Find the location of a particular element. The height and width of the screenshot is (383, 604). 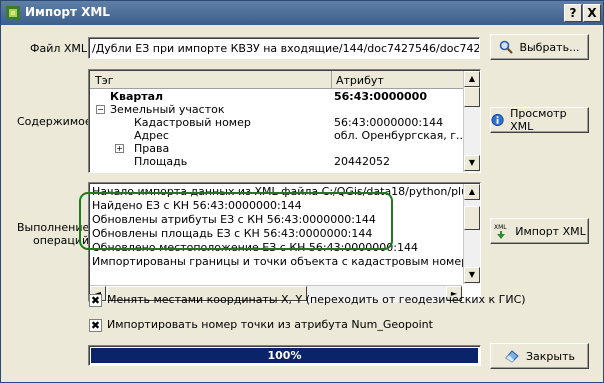

close-button-label: Закрыть is located at coordinates (550, 356).